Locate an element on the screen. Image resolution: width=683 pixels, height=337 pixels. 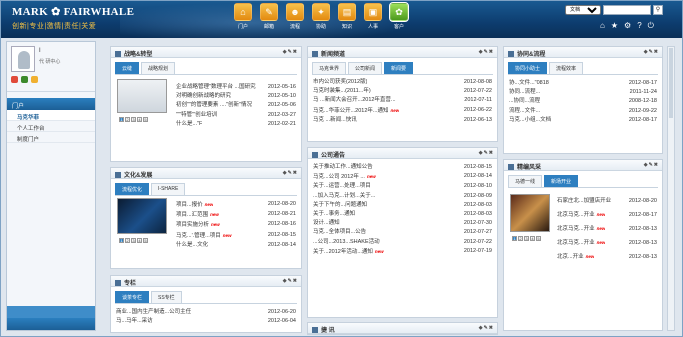
list-item: 协...文件..."0818 2012-08-17 is located at coordinates (583, 83).